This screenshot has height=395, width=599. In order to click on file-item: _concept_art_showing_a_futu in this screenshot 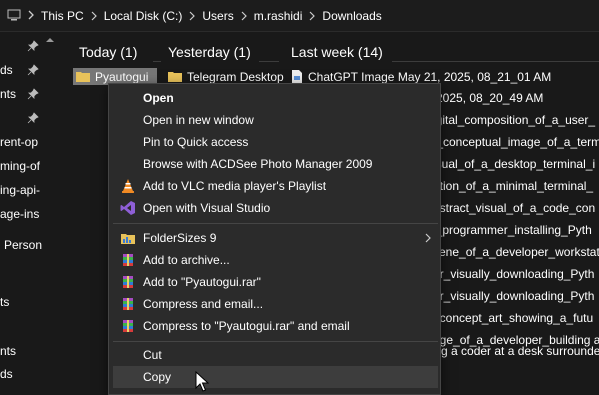, I will do `click(516, 318)`.